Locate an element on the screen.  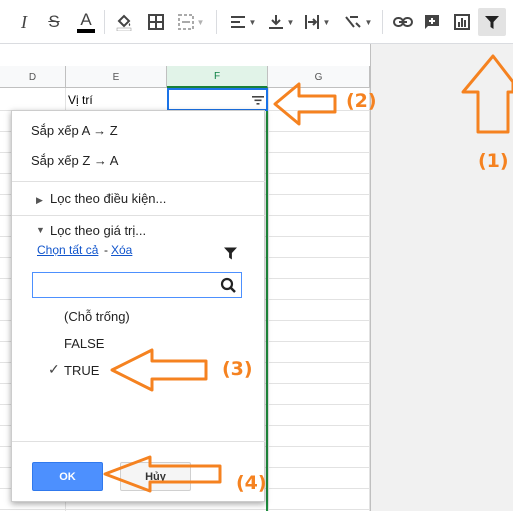
column-header-d: D is located at coordinates (33, 77).